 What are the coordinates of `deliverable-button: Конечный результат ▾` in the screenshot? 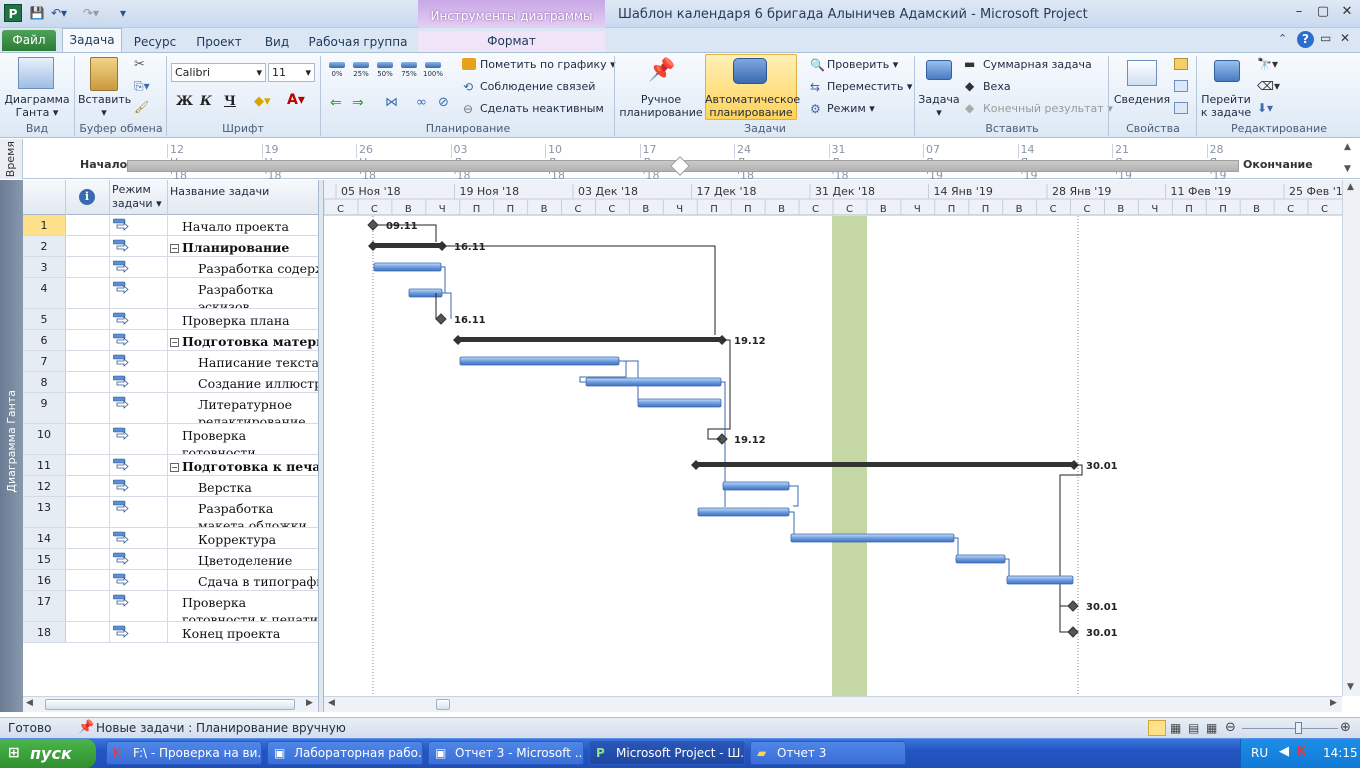 It's located at (1048, 108).